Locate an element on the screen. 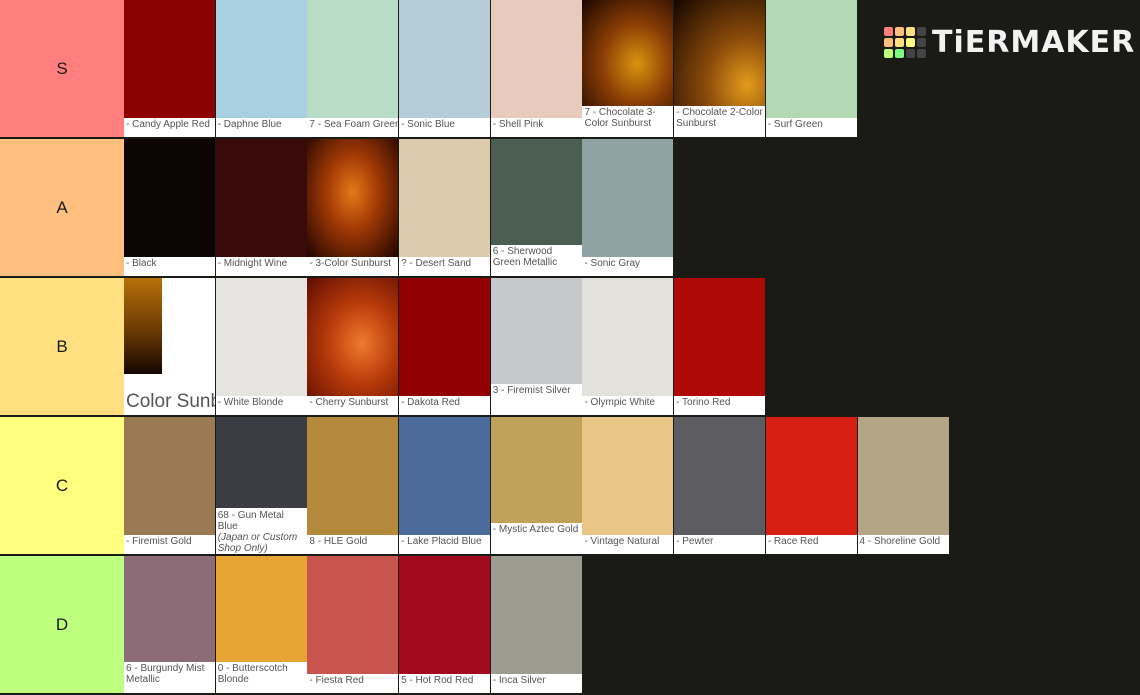 The width and height of the screenshot is (1140, 695). tier-item-card: - Inca Silver is located at coordinates (536, 624).